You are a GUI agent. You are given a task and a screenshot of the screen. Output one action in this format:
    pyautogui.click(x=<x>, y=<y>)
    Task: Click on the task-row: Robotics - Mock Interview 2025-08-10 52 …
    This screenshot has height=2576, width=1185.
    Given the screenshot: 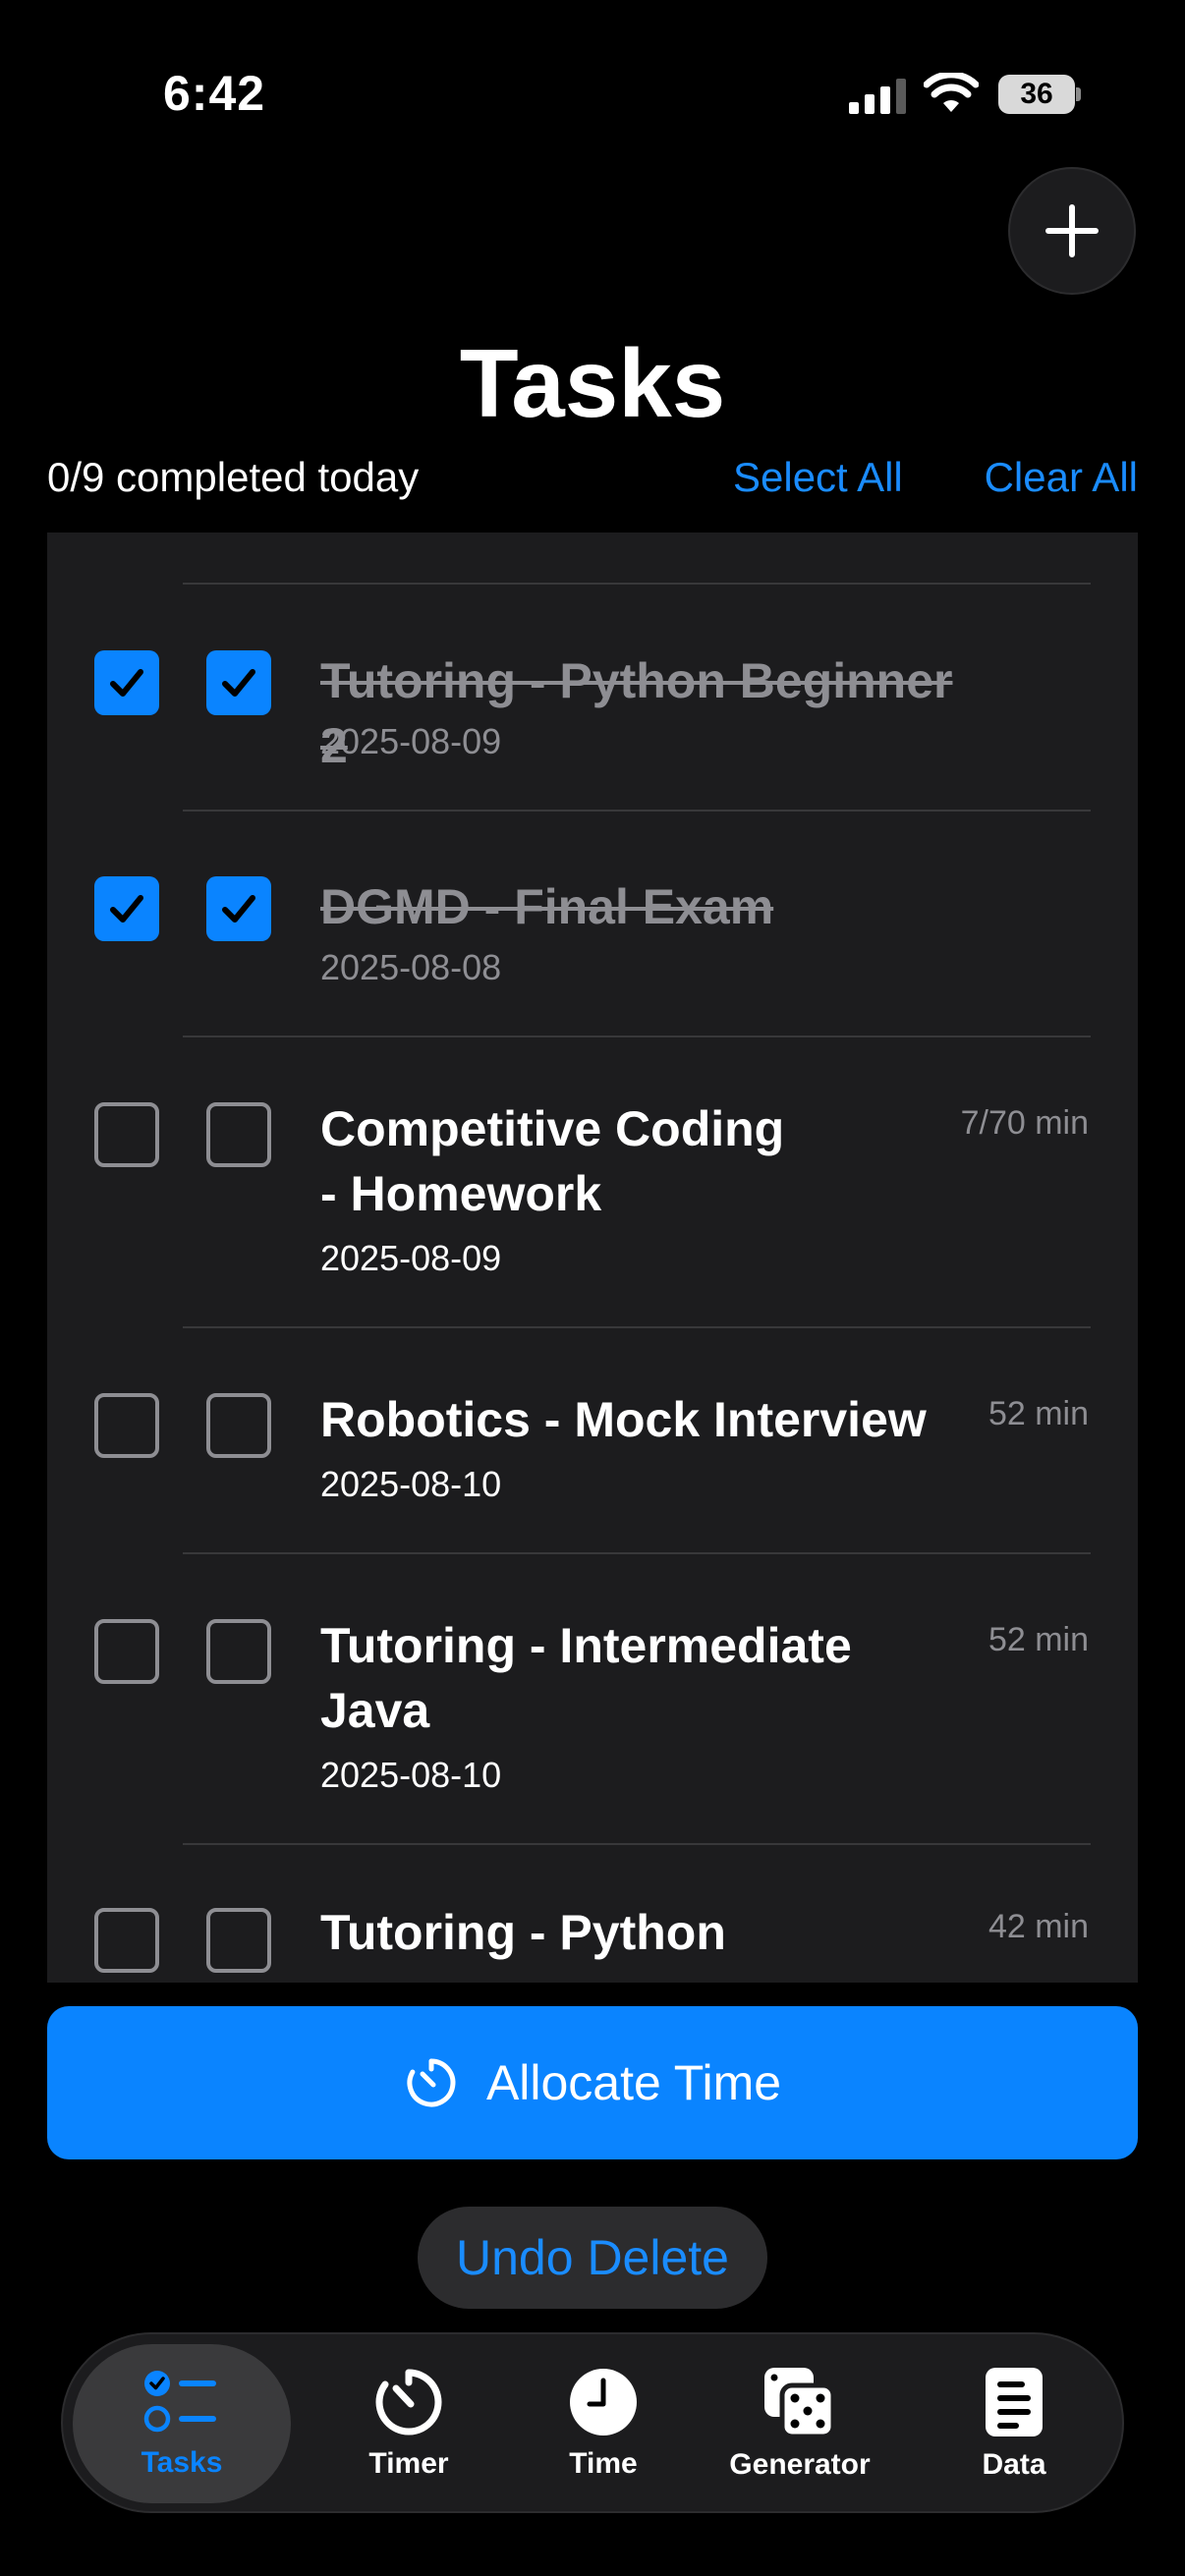 What is the action you would take?
    pyautogui.click(x=592, y=1440)
    